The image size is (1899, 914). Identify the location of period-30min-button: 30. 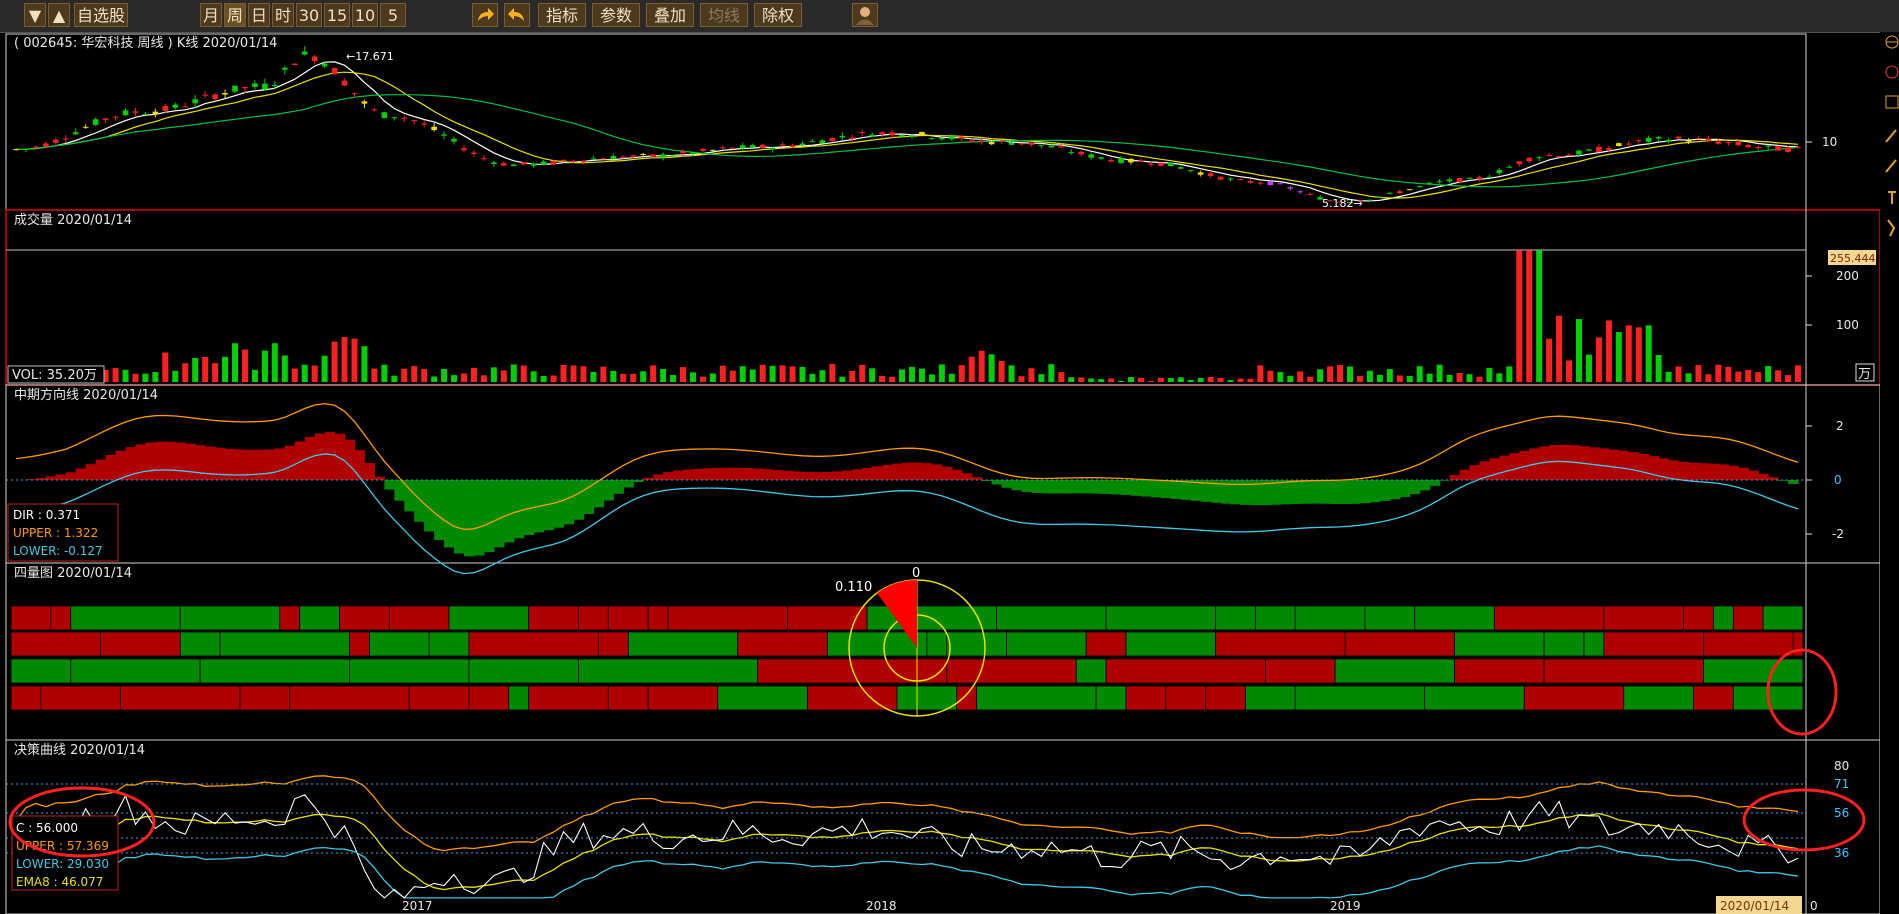
(309, 15).